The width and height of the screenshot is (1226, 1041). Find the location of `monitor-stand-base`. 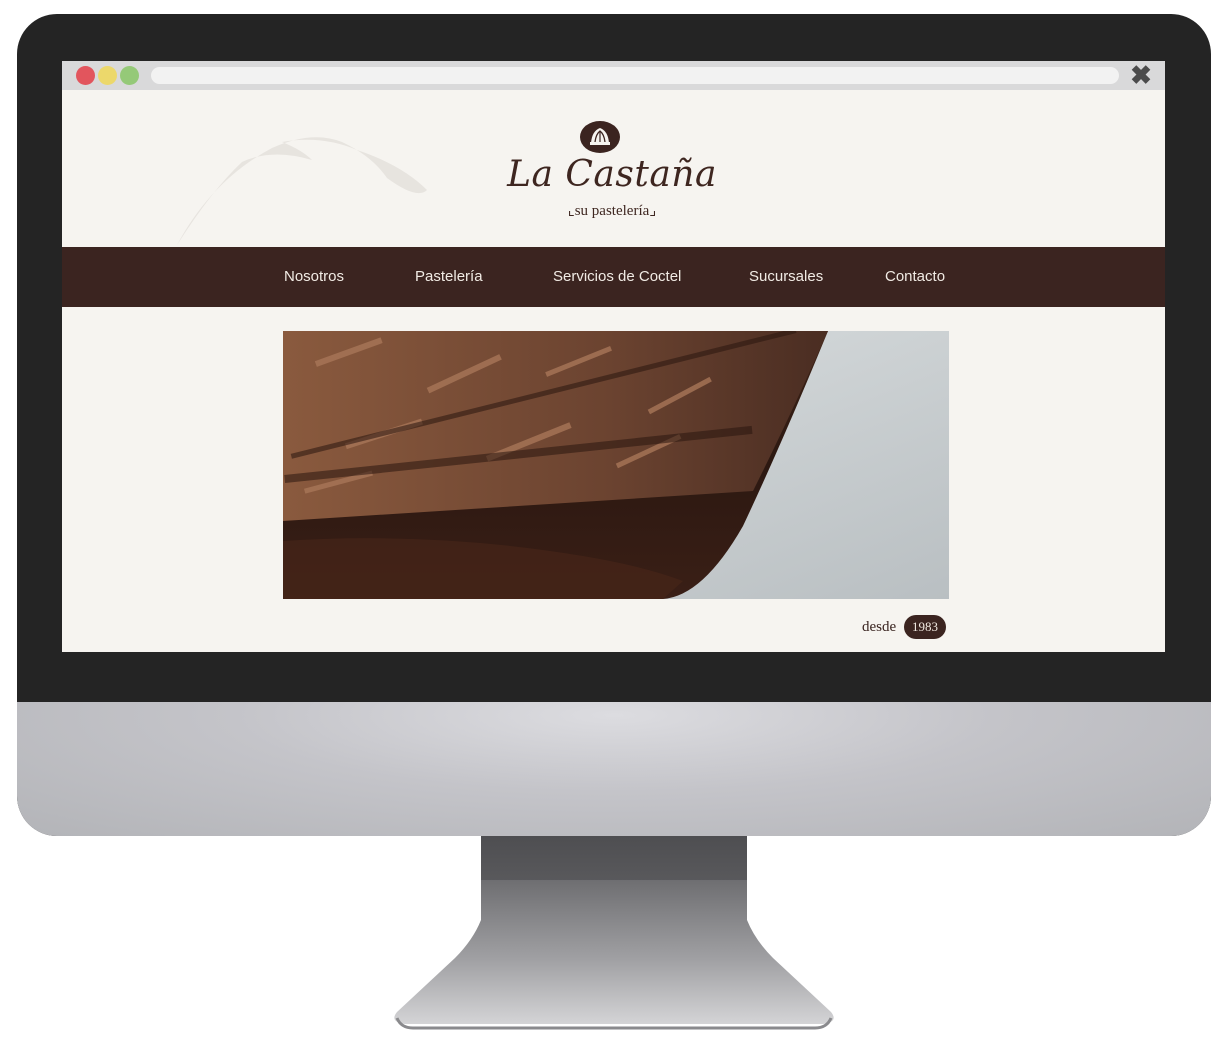

monitor-stand-base is located at coordinates (614, 955).